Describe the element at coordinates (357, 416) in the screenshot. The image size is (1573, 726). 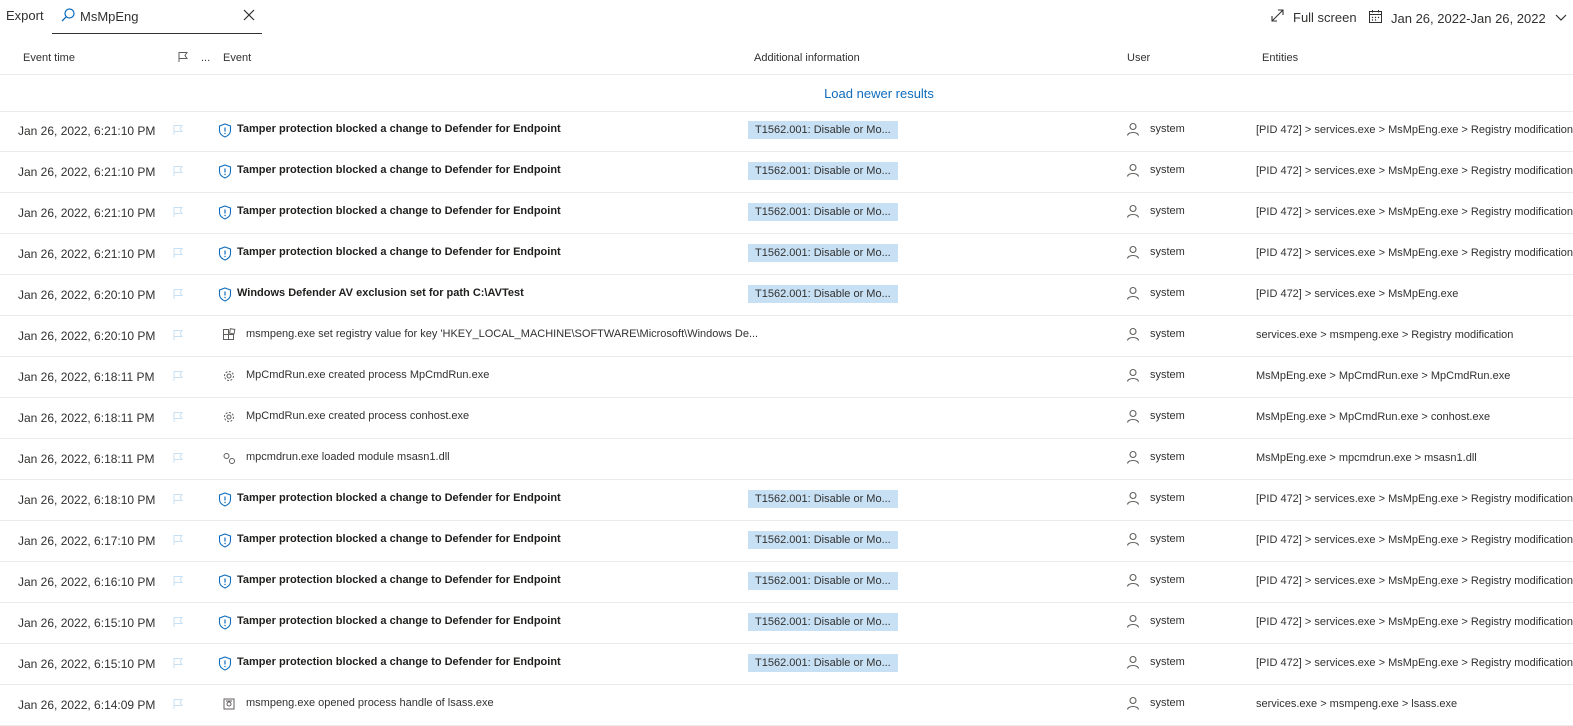
I see `event-description: MpCmdRun.exe created process conhost.exe` at that location.